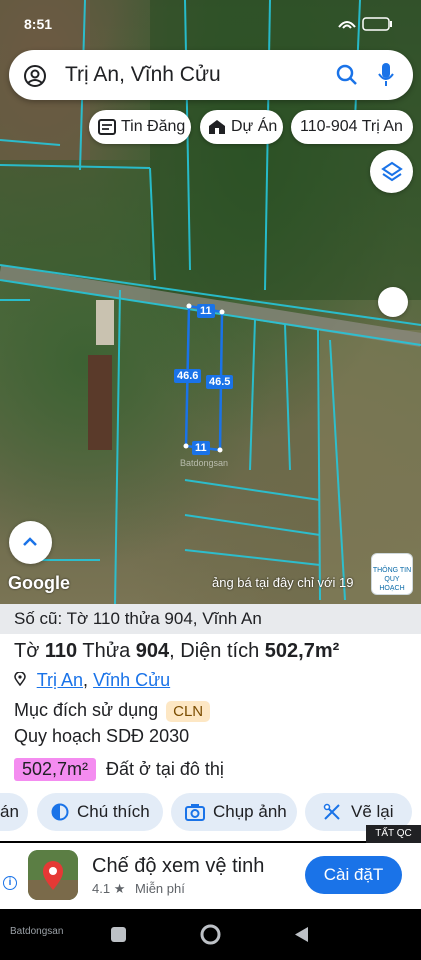 The height and width of the screenshot is (960, 421). I want to click on hide-ads-tag: TẤT QC, so click(393, 834).